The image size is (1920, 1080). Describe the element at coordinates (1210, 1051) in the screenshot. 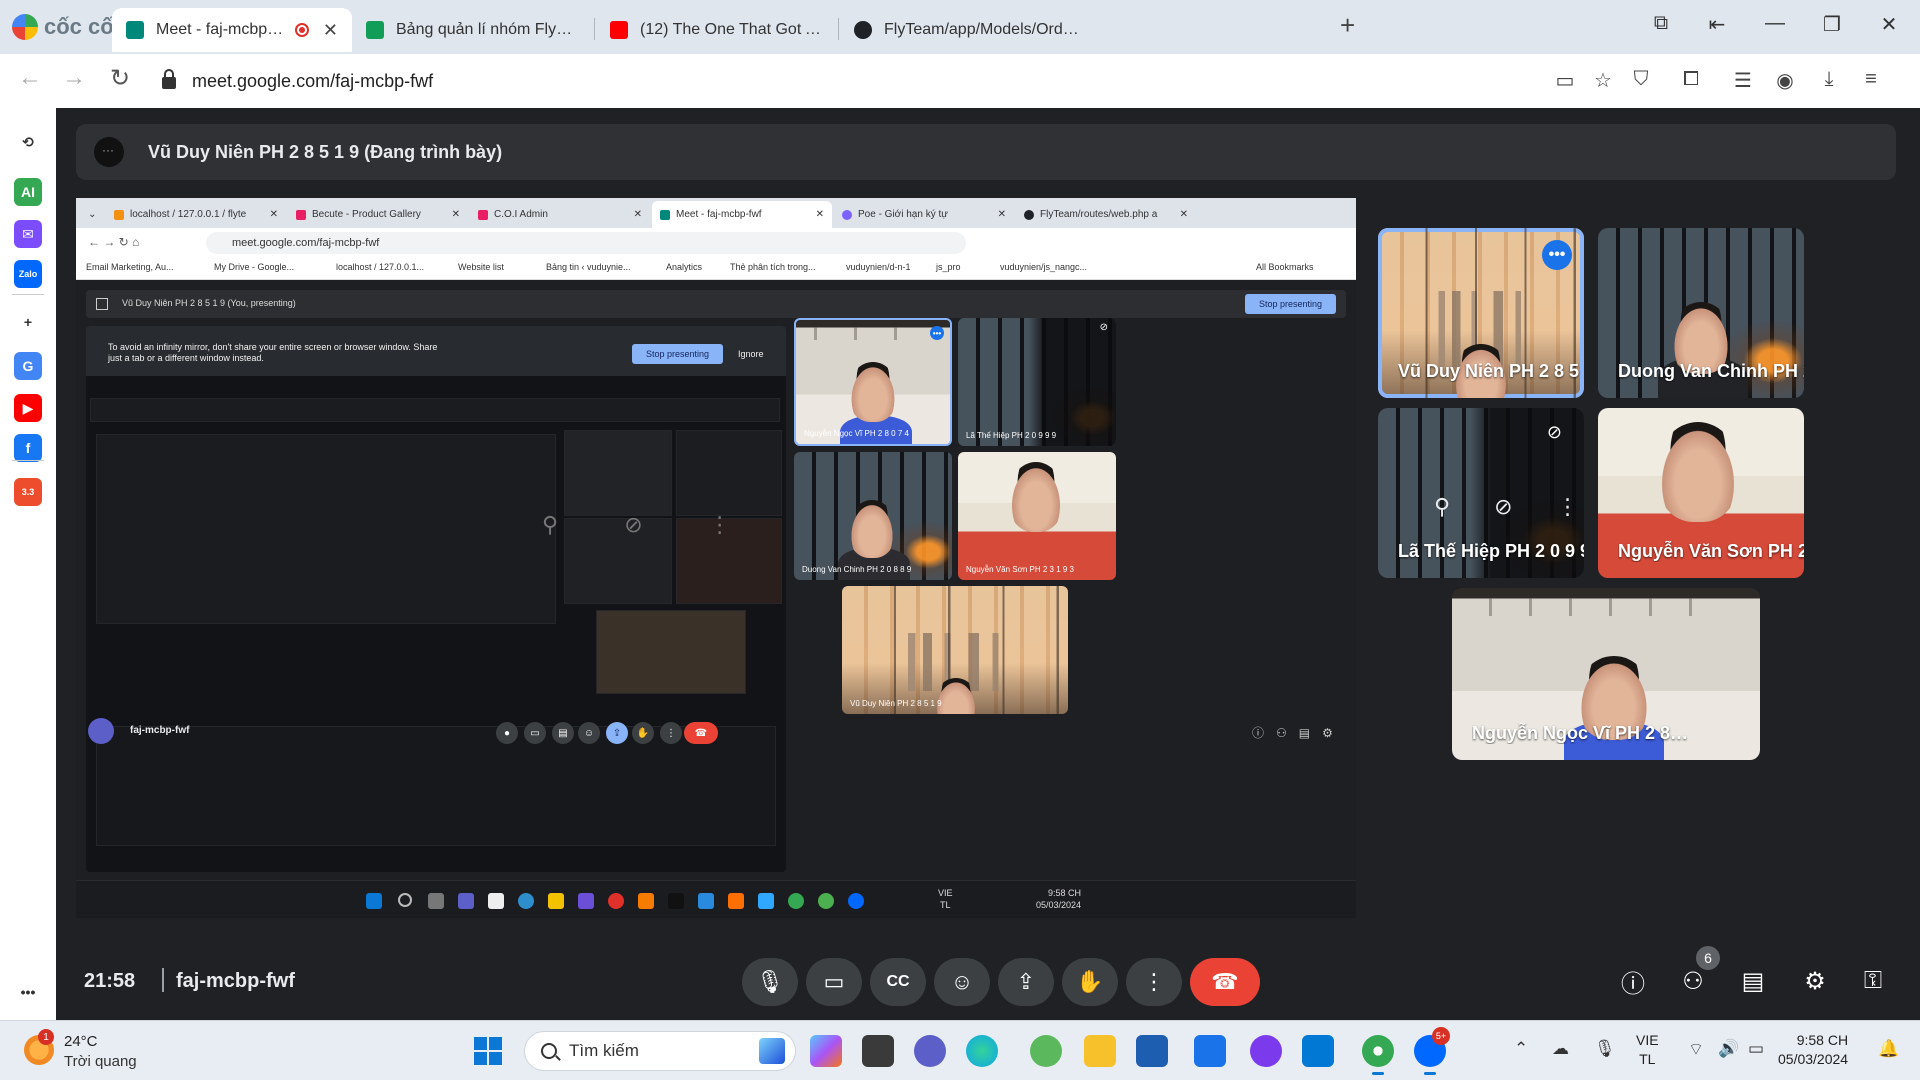

I see `mail-icon` at that location.